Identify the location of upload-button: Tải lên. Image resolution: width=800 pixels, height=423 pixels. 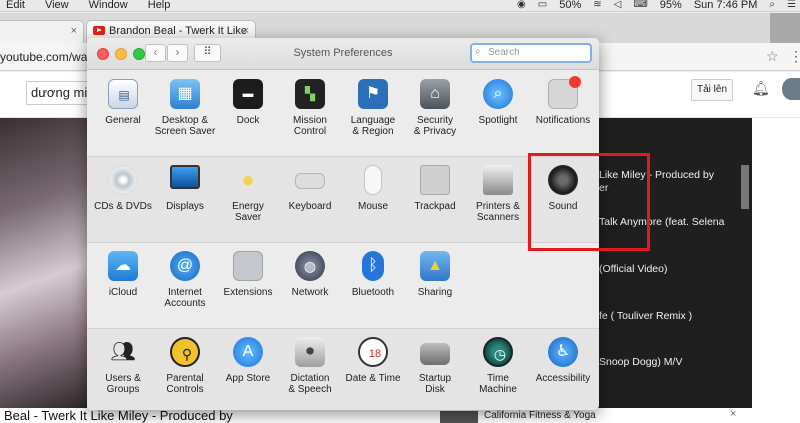
(712, 90).